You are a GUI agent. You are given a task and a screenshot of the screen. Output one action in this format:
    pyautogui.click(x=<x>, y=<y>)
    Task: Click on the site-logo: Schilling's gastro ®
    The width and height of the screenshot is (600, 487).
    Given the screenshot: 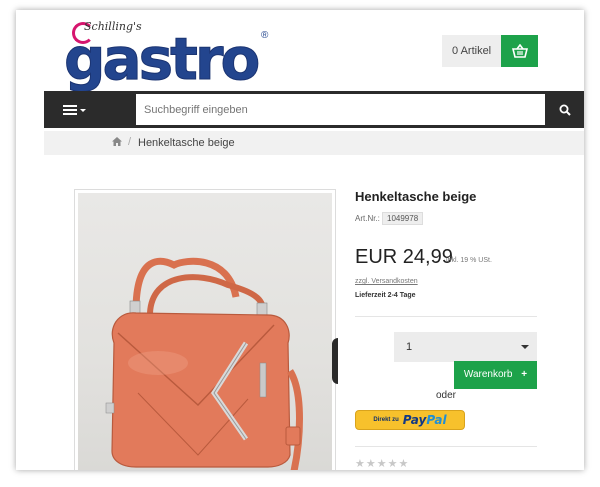 What is the action you would take?
    pyautogui.click(x=165, y=55)
    